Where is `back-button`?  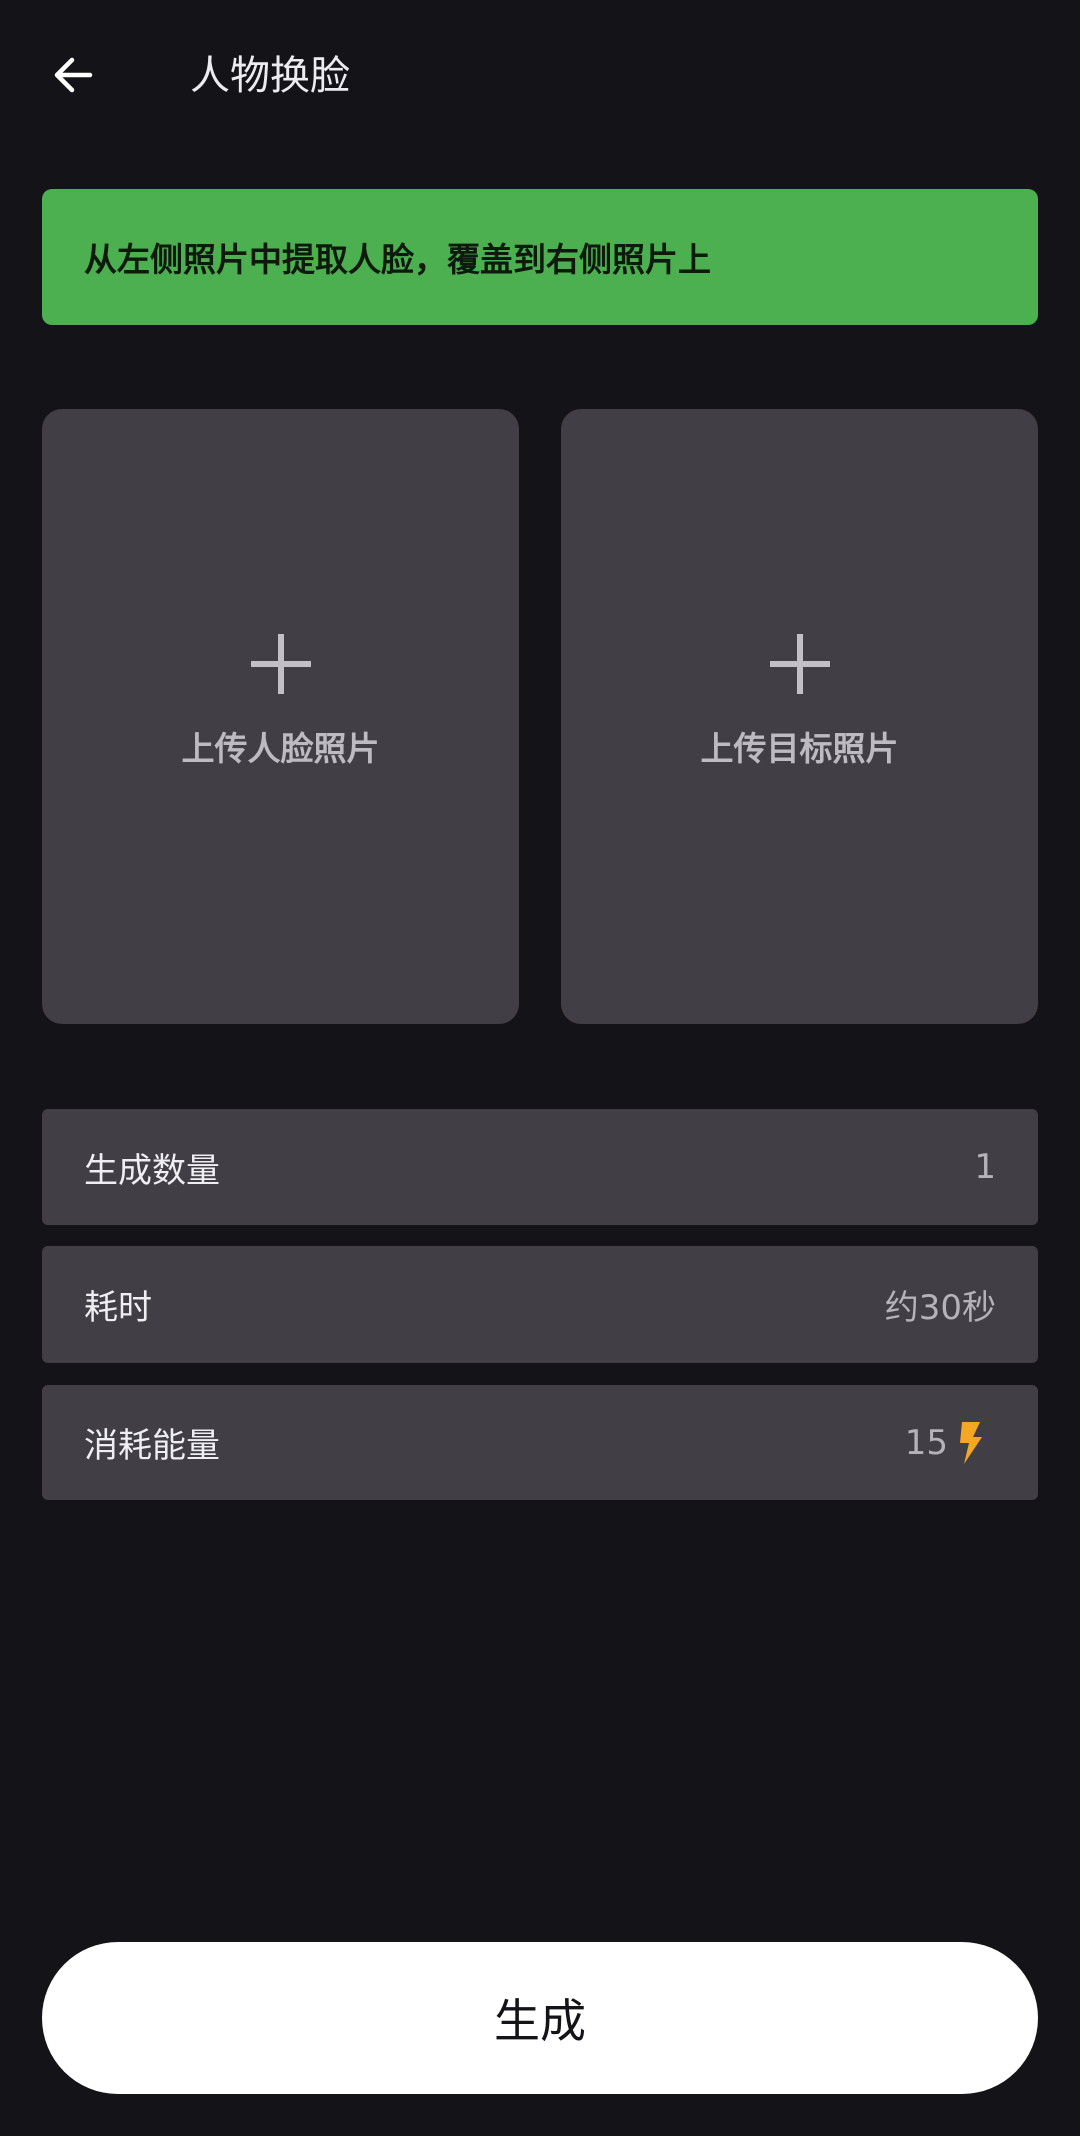 back-button is located at coordinates (73, 75).